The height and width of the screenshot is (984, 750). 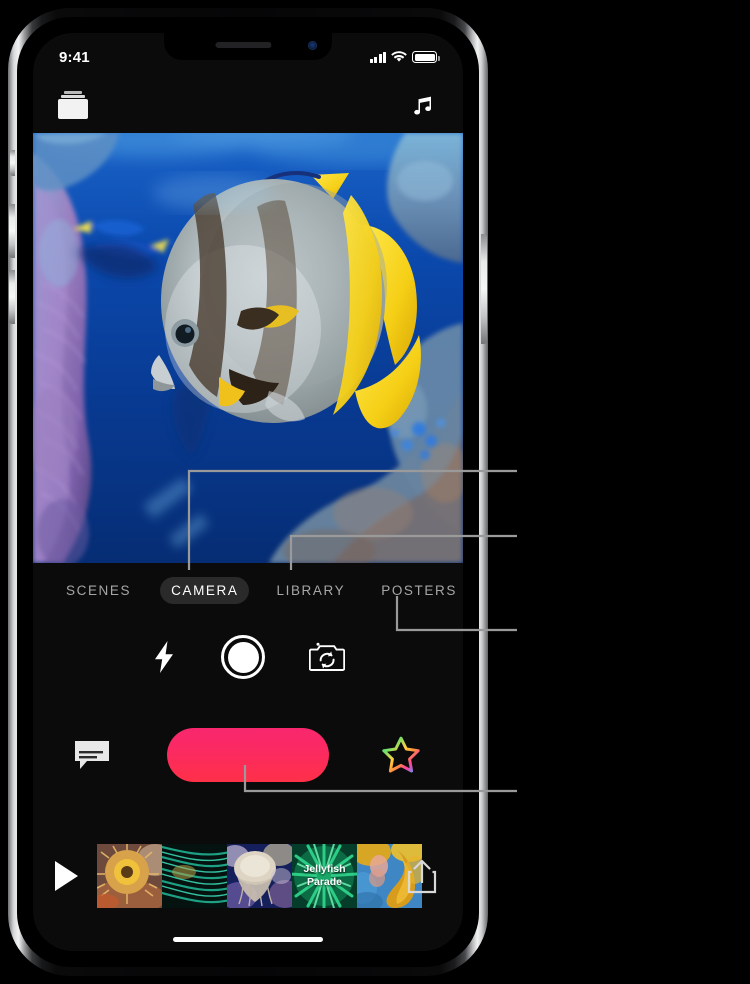 I want to click on notch, so click(x=248, y=46).